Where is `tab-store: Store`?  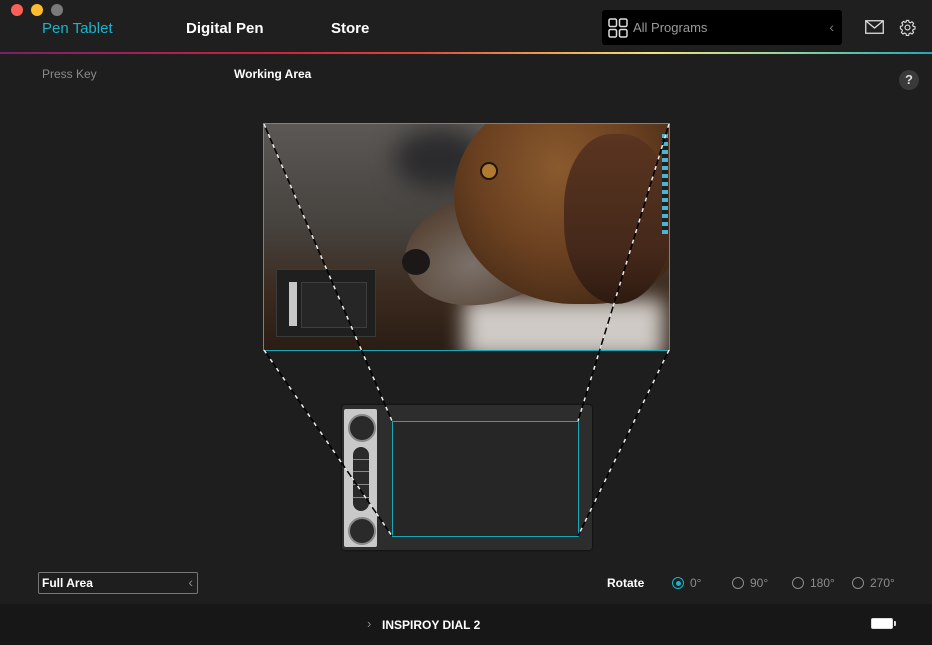
tab-store: Store is located at coordinates (350, 28).